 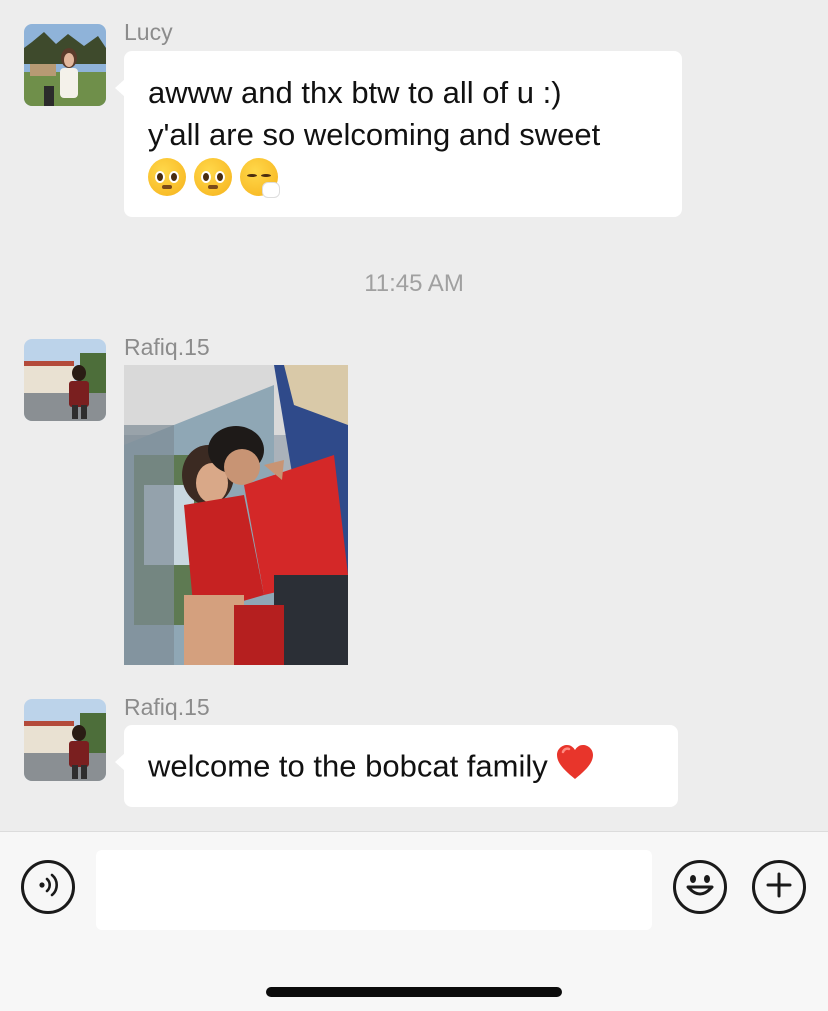 I want to click on photo-attachment, so click(x=236, y=515).